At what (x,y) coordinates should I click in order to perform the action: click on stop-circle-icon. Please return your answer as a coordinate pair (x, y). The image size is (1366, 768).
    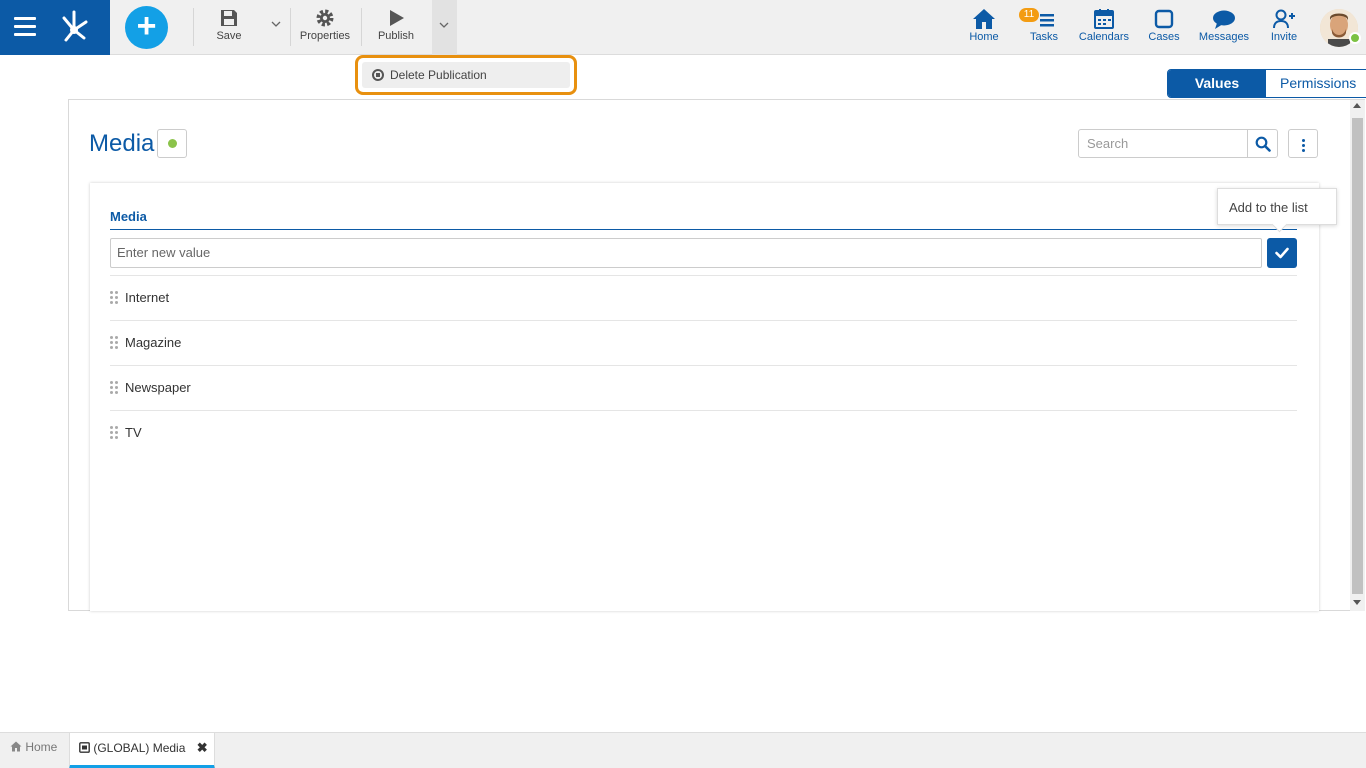
    Looking at the image, I should click on (378, 75).